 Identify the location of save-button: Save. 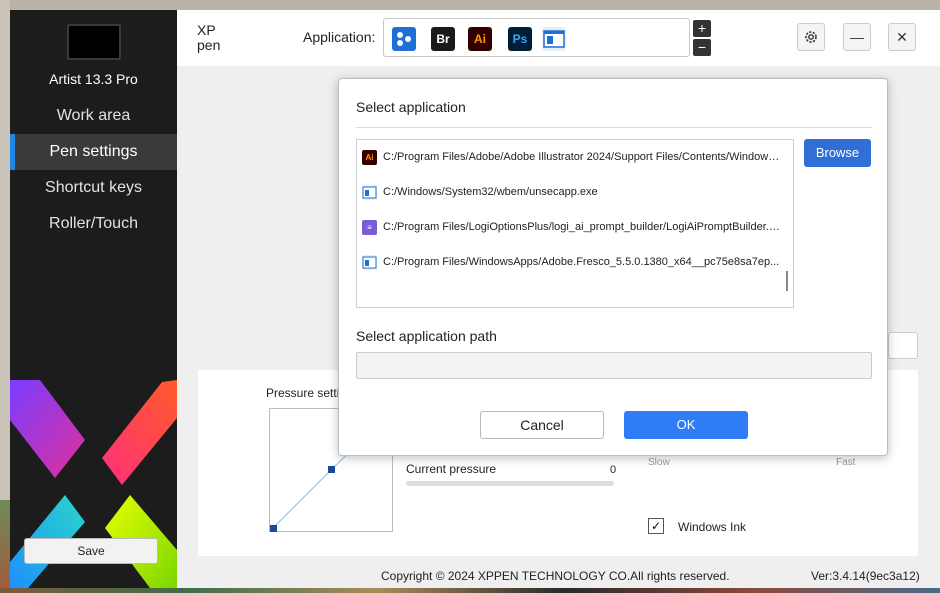
(91, 551).